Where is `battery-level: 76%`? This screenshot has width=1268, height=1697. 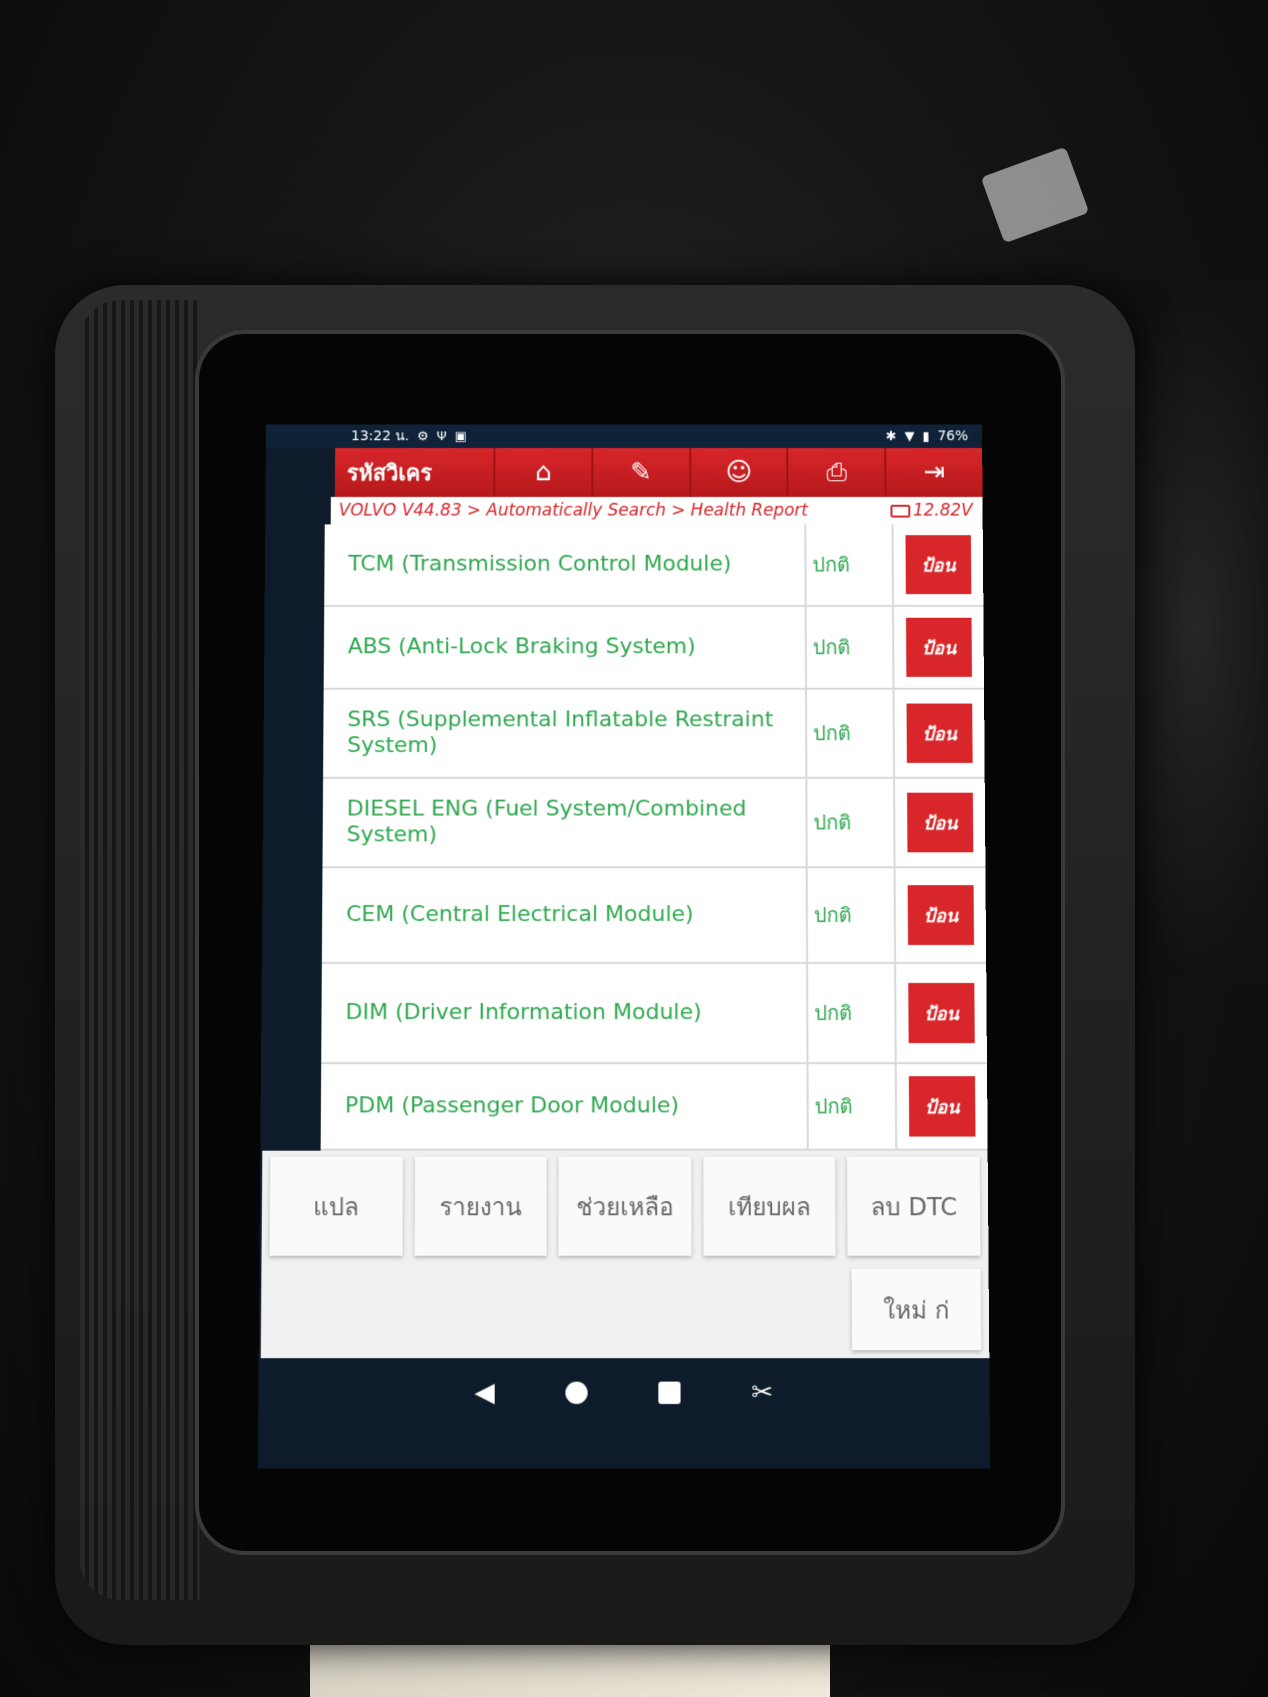
battery-level: 76% is located at coordinates (953, 436).